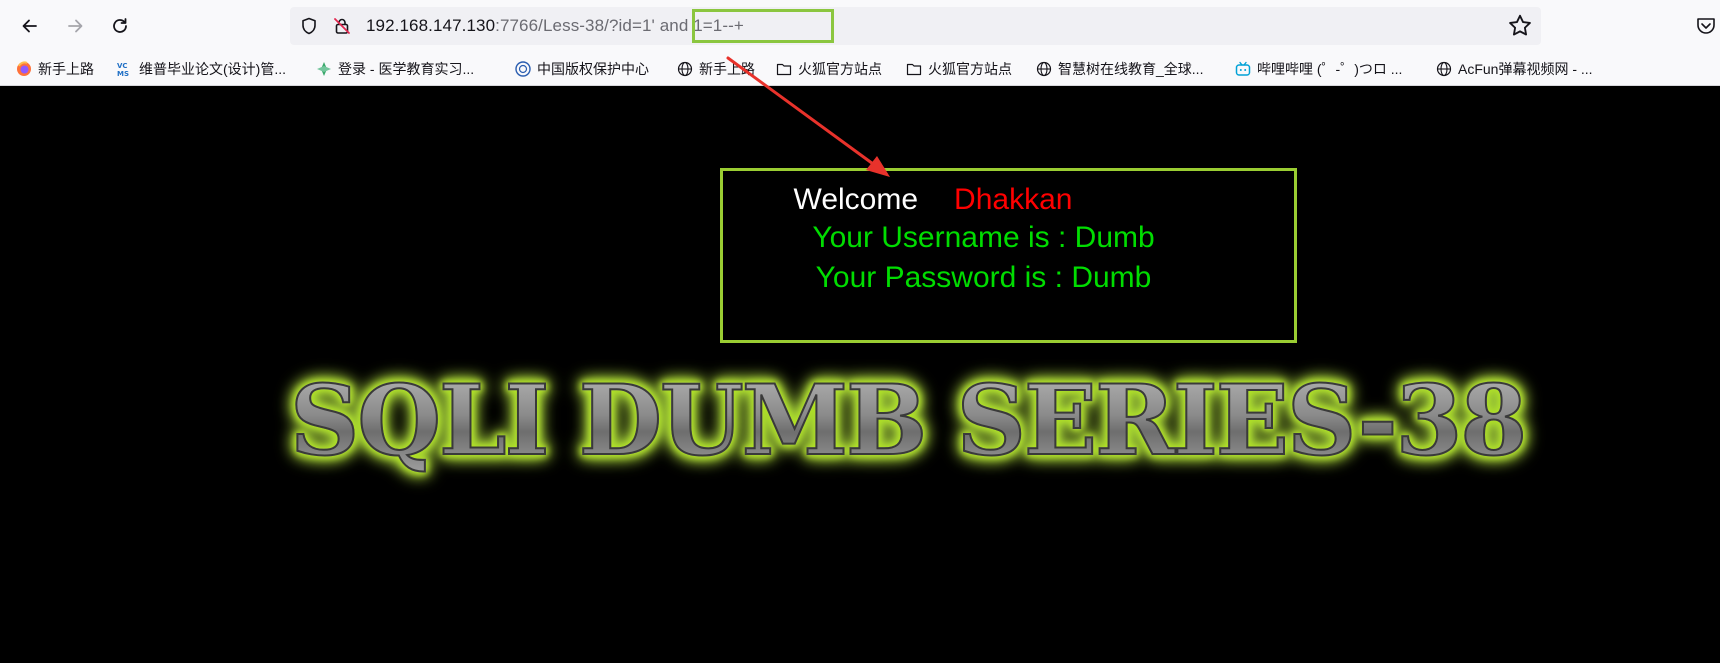 The width and height of the screenshot is (1720, 663). Describe the element at coordinates (24, 69) in the screenshot. I see `firefox-icon` at that location.